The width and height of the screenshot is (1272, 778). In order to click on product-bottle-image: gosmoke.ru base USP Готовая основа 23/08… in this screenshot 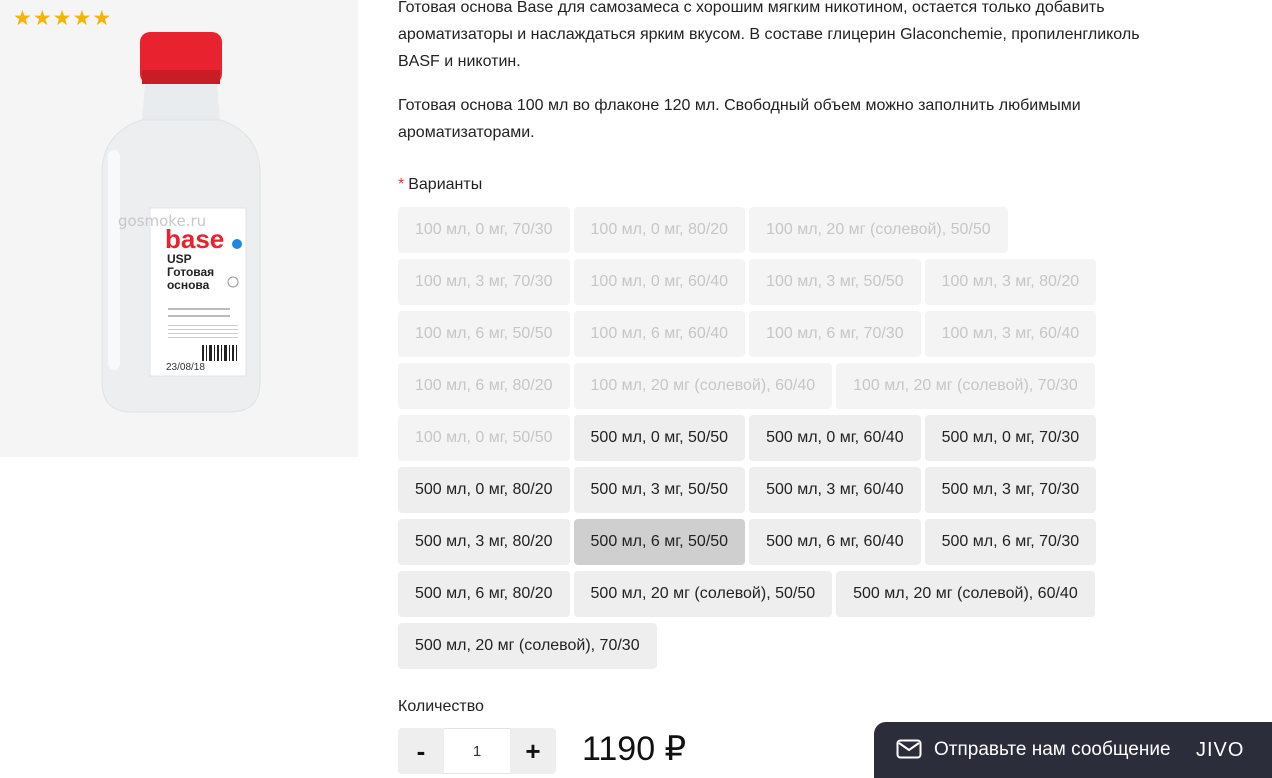, I will do `click(181, 222)`.